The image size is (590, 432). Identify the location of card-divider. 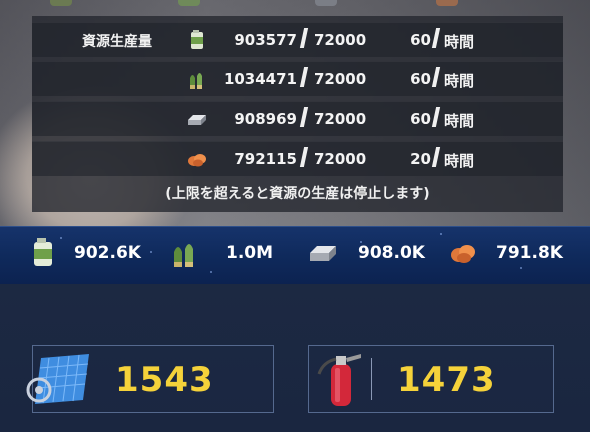
(371, 379).